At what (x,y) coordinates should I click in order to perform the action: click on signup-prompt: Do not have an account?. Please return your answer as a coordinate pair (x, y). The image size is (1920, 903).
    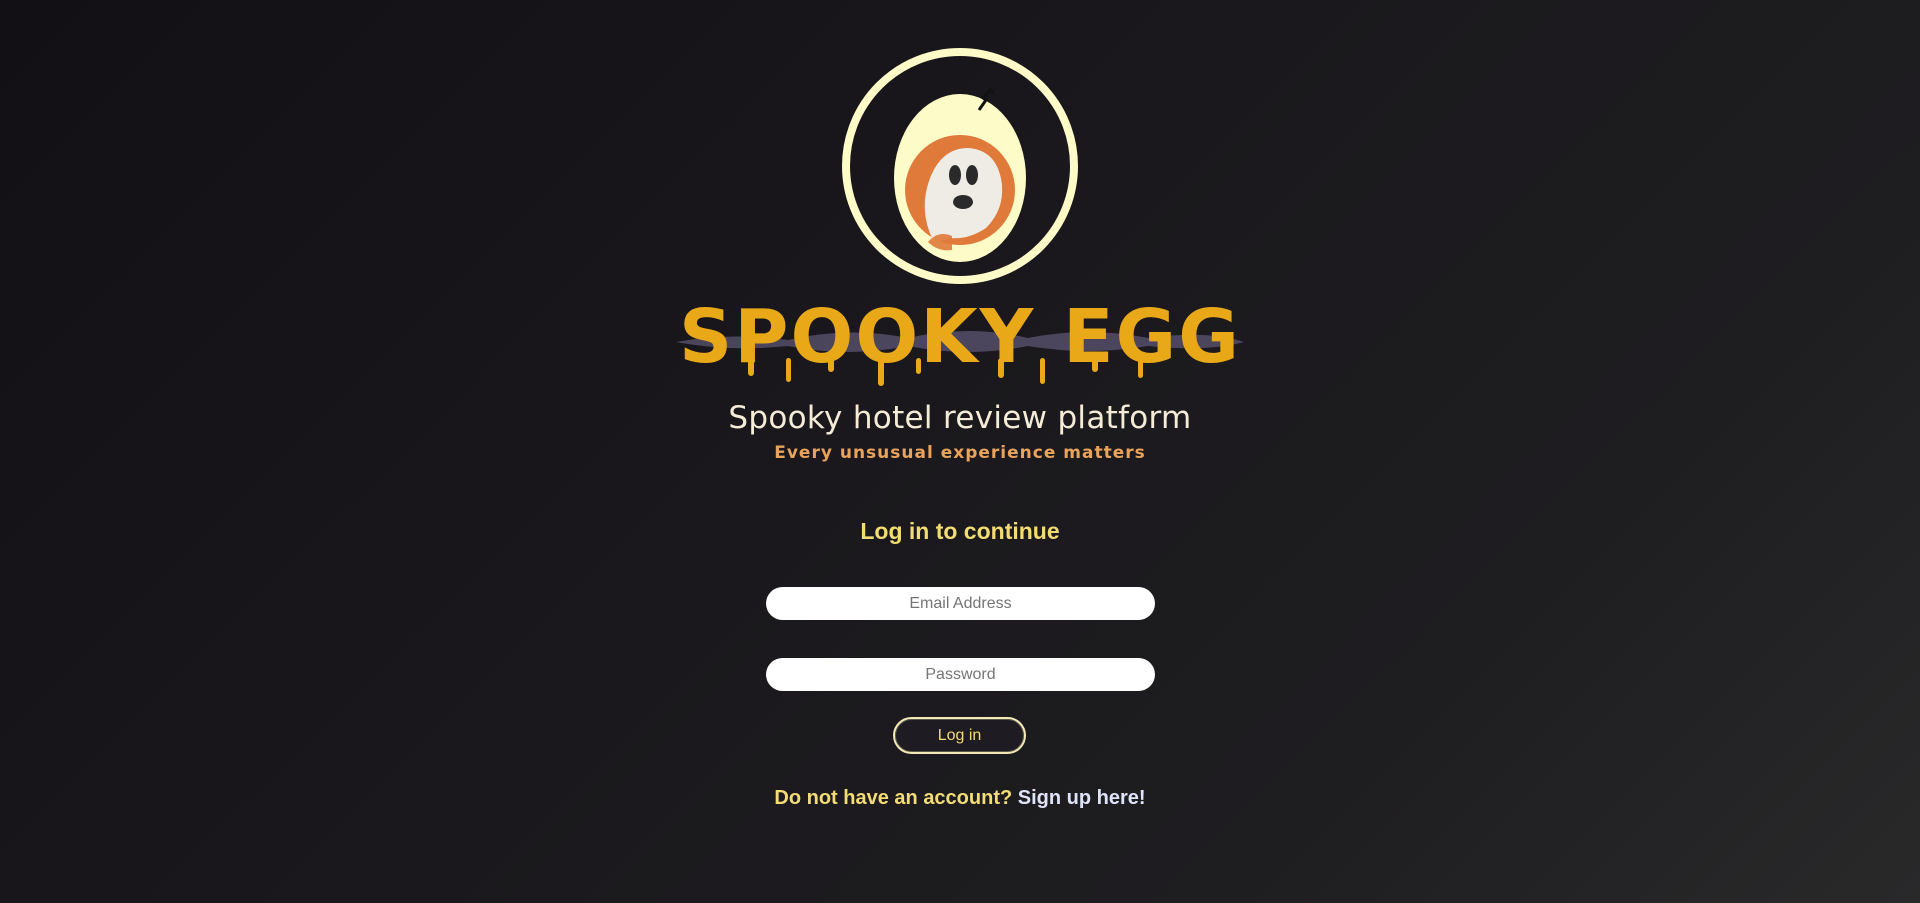
    Looking at the image, I should click on (893, 798).